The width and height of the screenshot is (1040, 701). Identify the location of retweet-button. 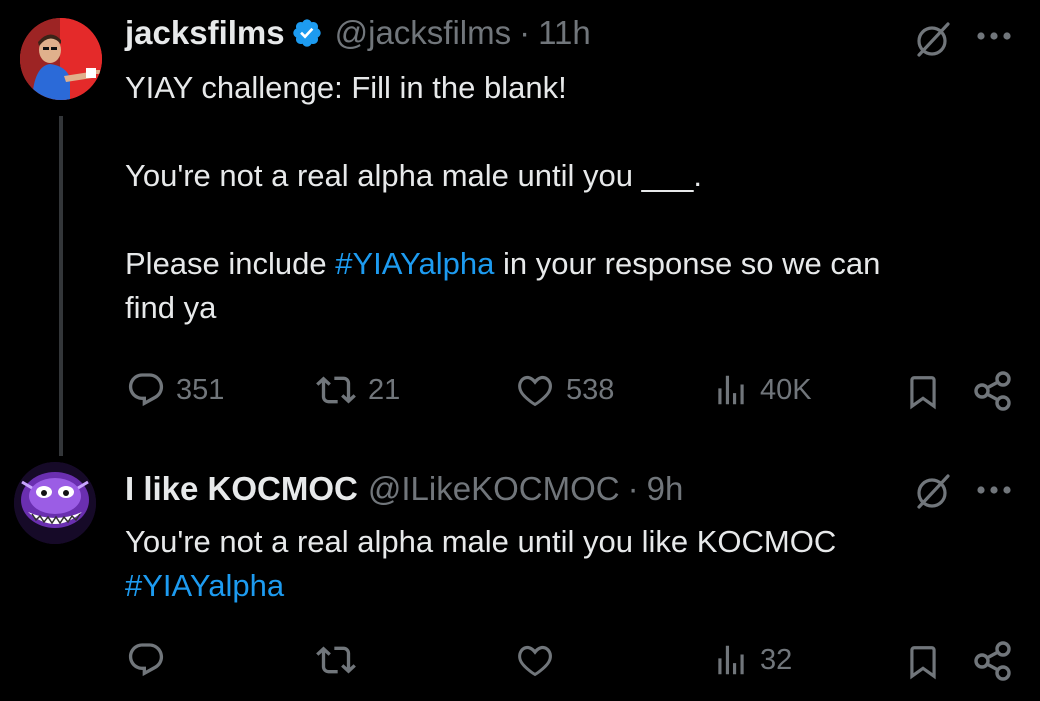
(341, 660).